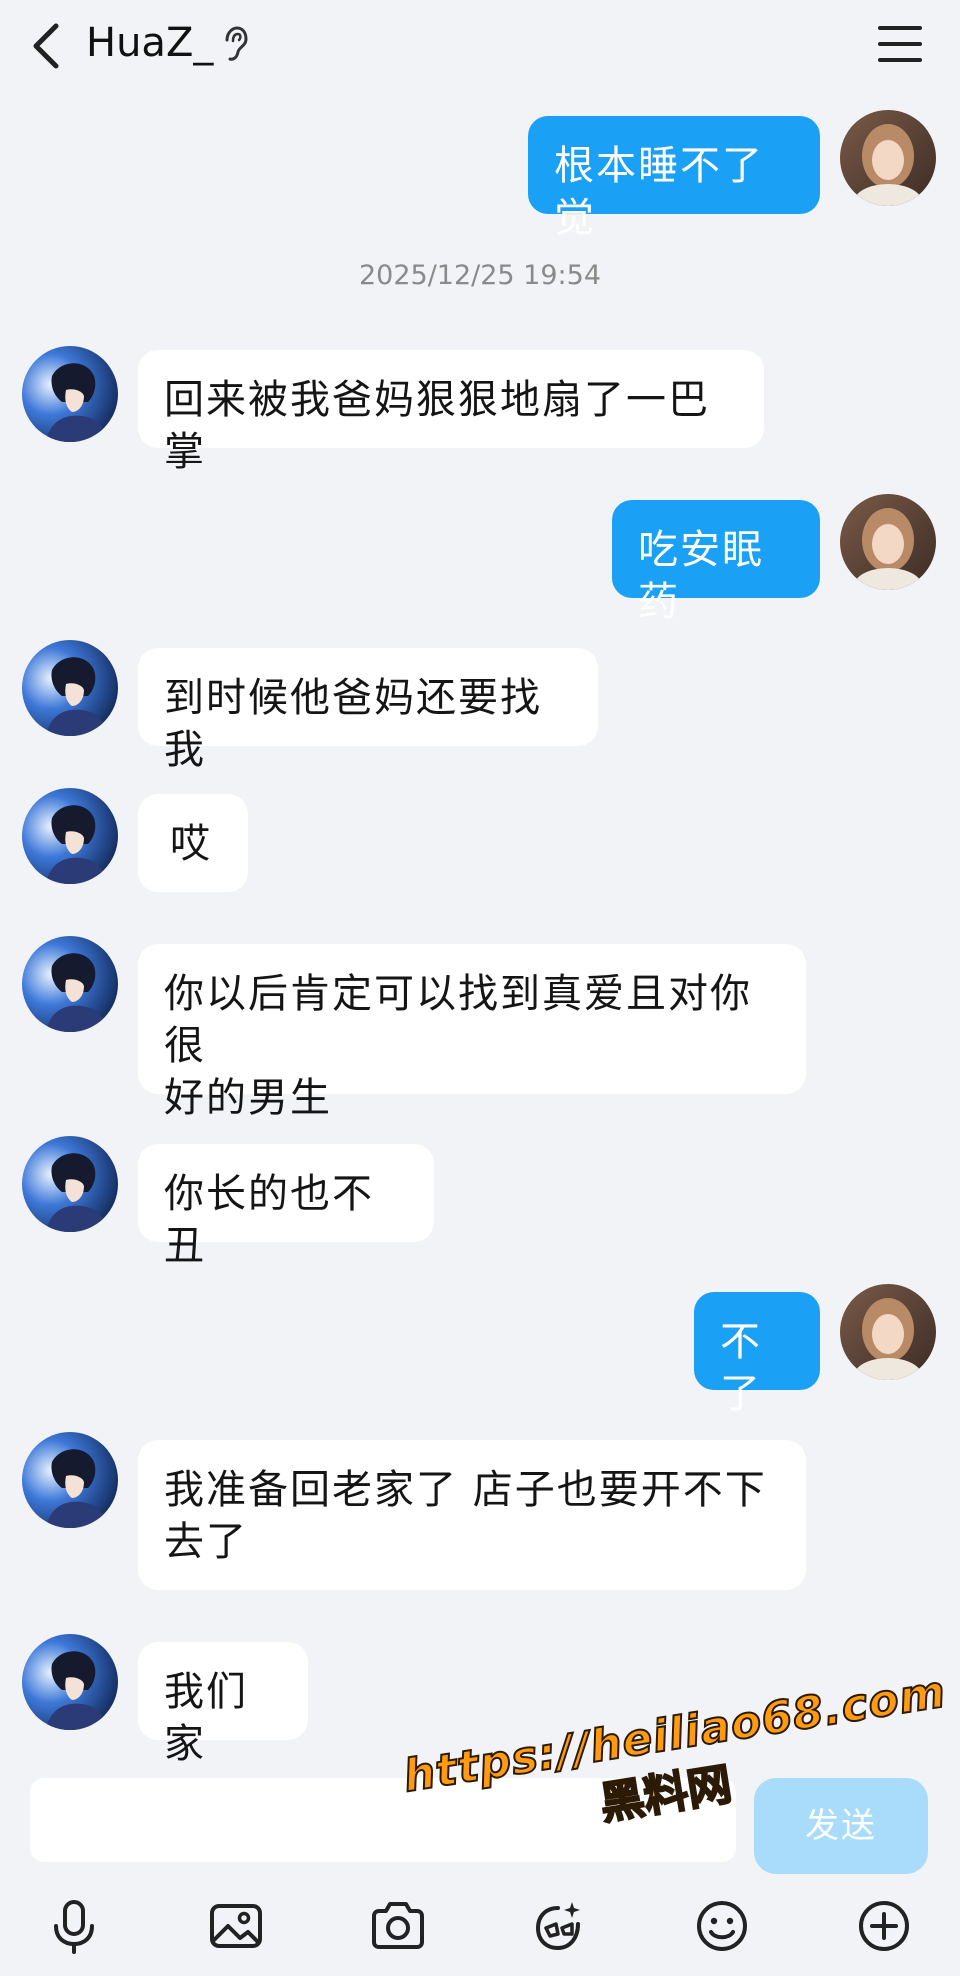 The image size is (960, 1976). I want to click on message-bubble-outgoing: 根本睡不了觉, so click(674, 178).